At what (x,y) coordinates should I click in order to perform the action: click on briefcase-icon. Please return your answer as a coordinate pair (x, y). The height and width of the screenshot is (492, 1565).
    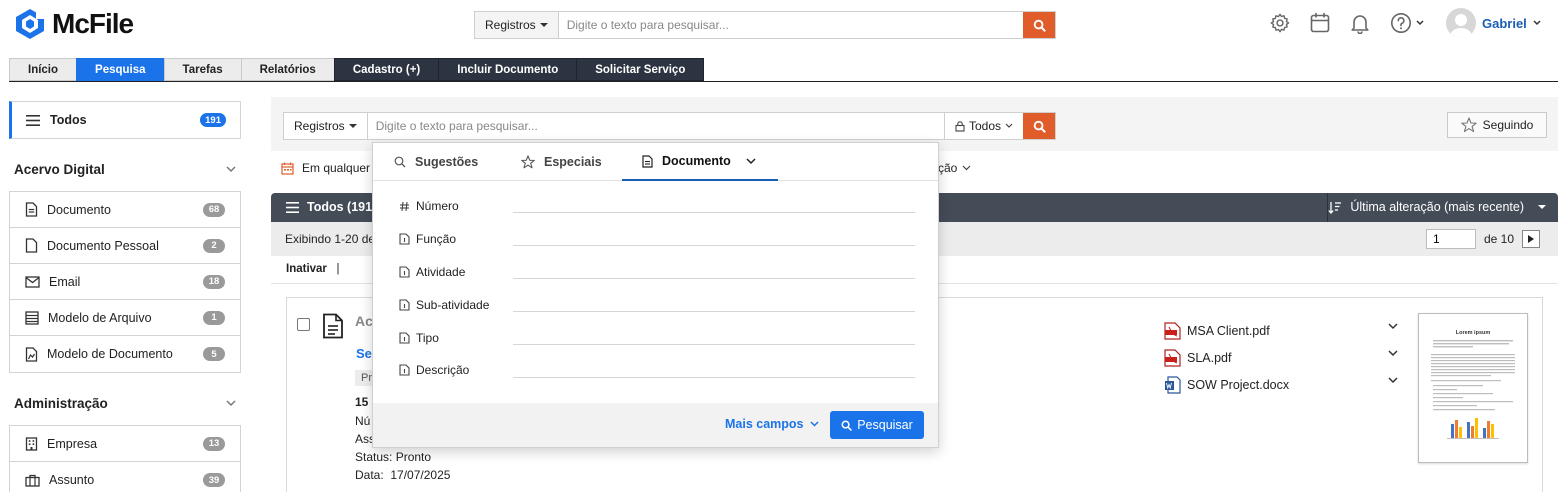
    Looking at the image, I should click on (32, 480).